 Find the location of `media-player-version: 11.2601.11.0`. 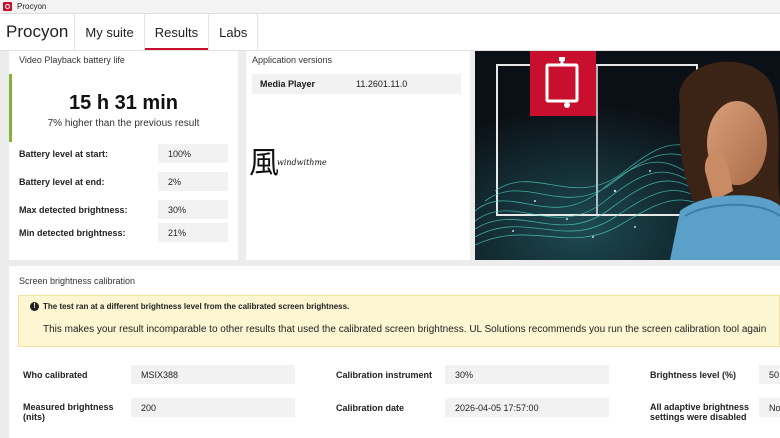

media-player-version: 11.2601.11.0 is located at coordinates (382, 84).